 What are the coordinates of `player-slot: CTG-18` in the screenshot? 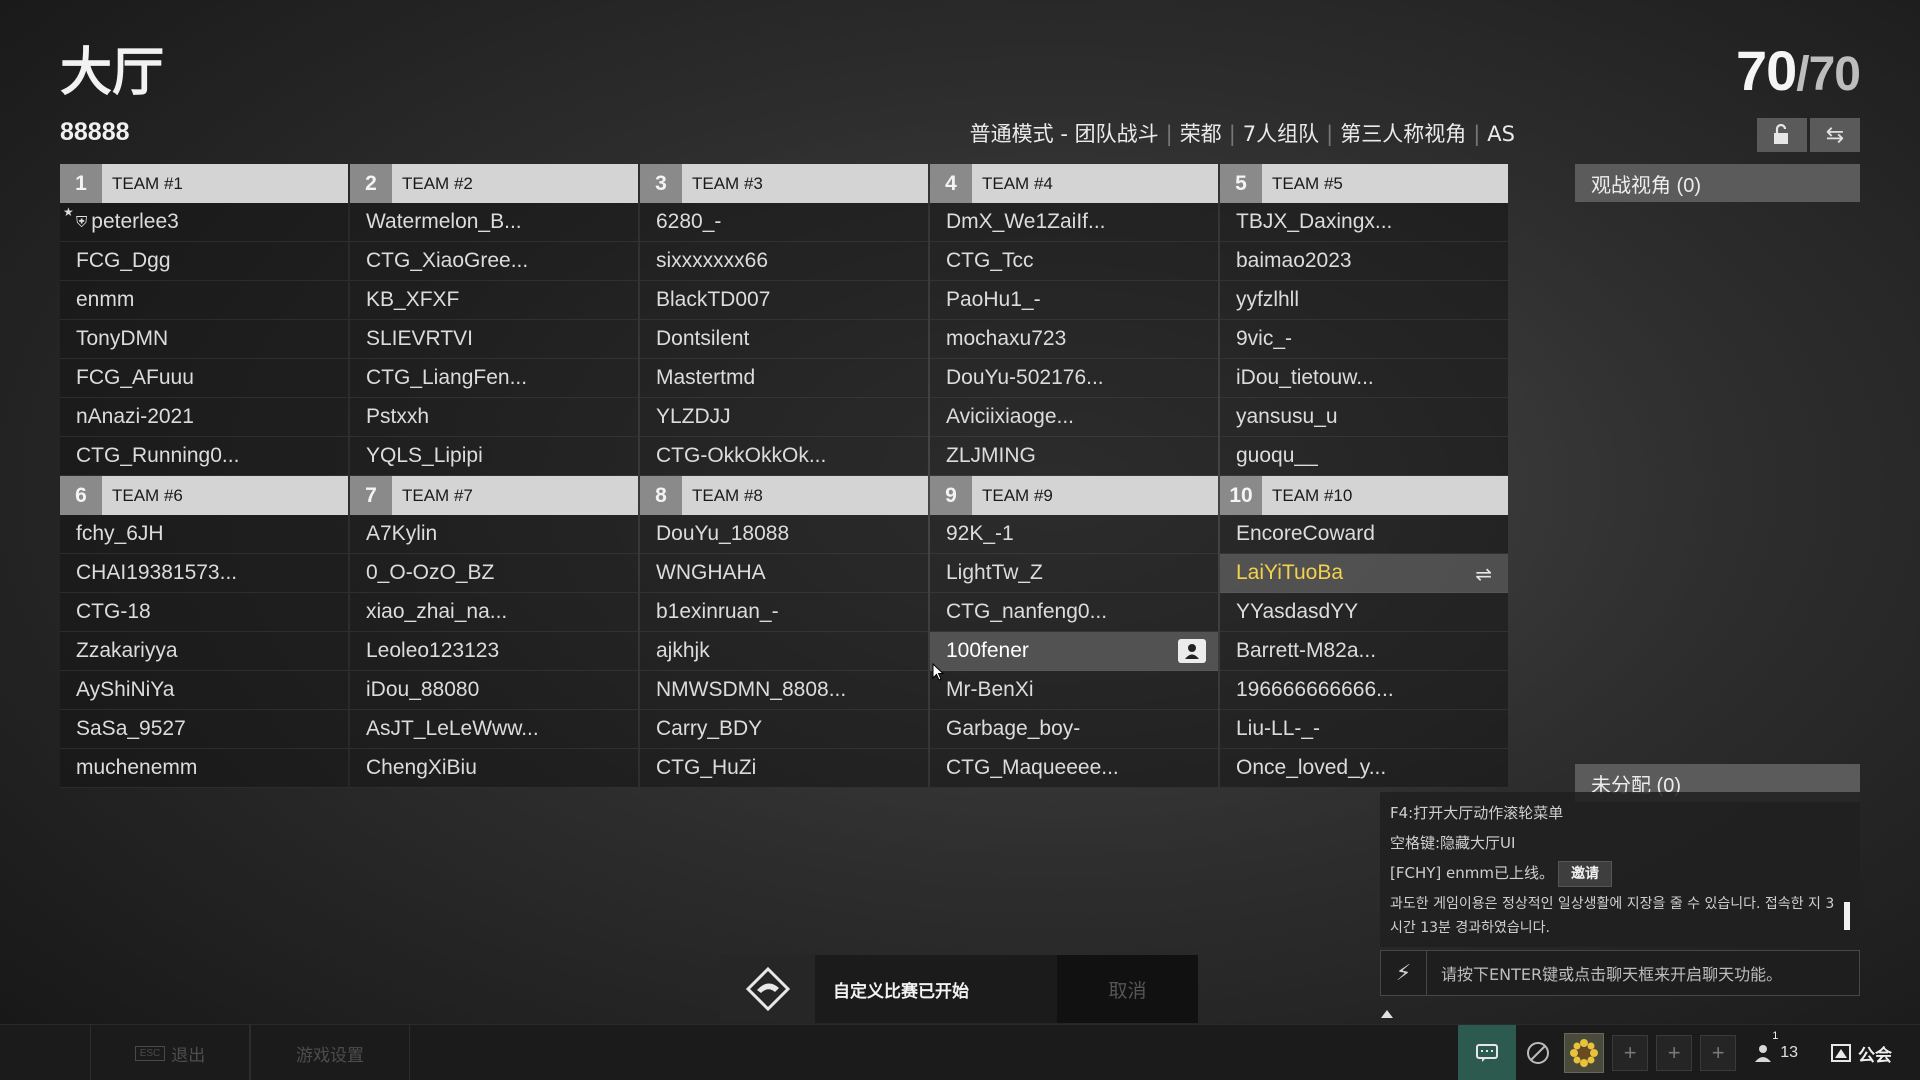 It's located at (204, 612).